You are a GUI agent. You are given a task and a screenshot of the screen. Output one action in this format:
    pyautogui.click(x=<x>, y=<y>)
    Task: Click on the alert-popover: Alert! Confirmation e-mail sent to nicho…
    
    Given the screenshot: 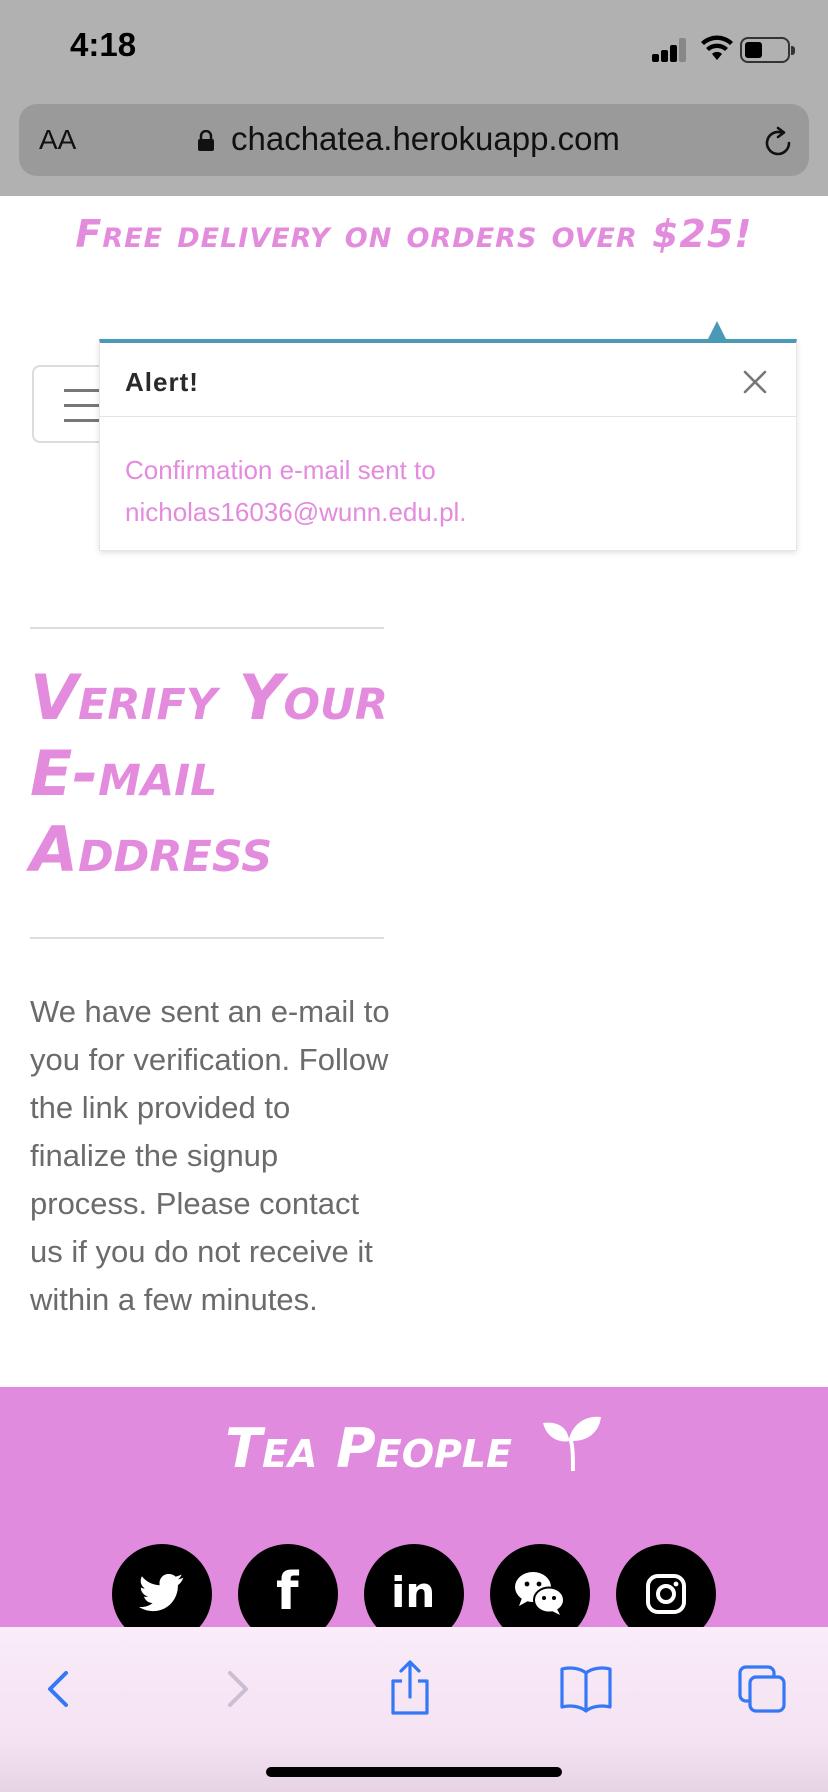 What is the action you would take?
    pyautogui.click(x=448, y=436)
    